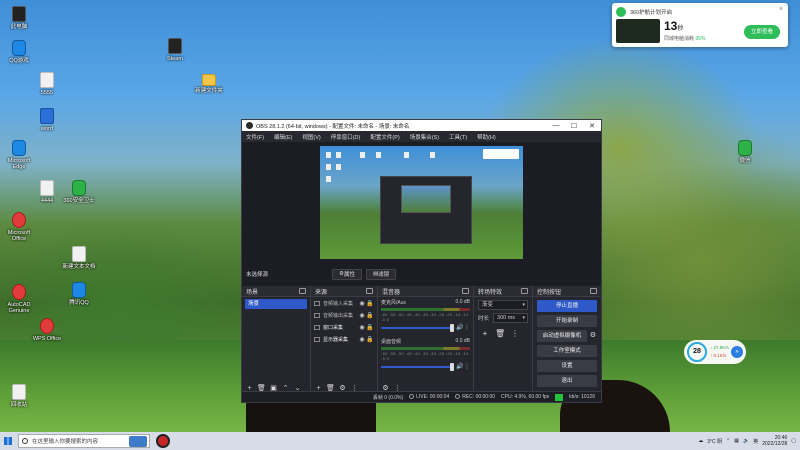  I want to click on maximize-button: ☐, so click(574, 126).